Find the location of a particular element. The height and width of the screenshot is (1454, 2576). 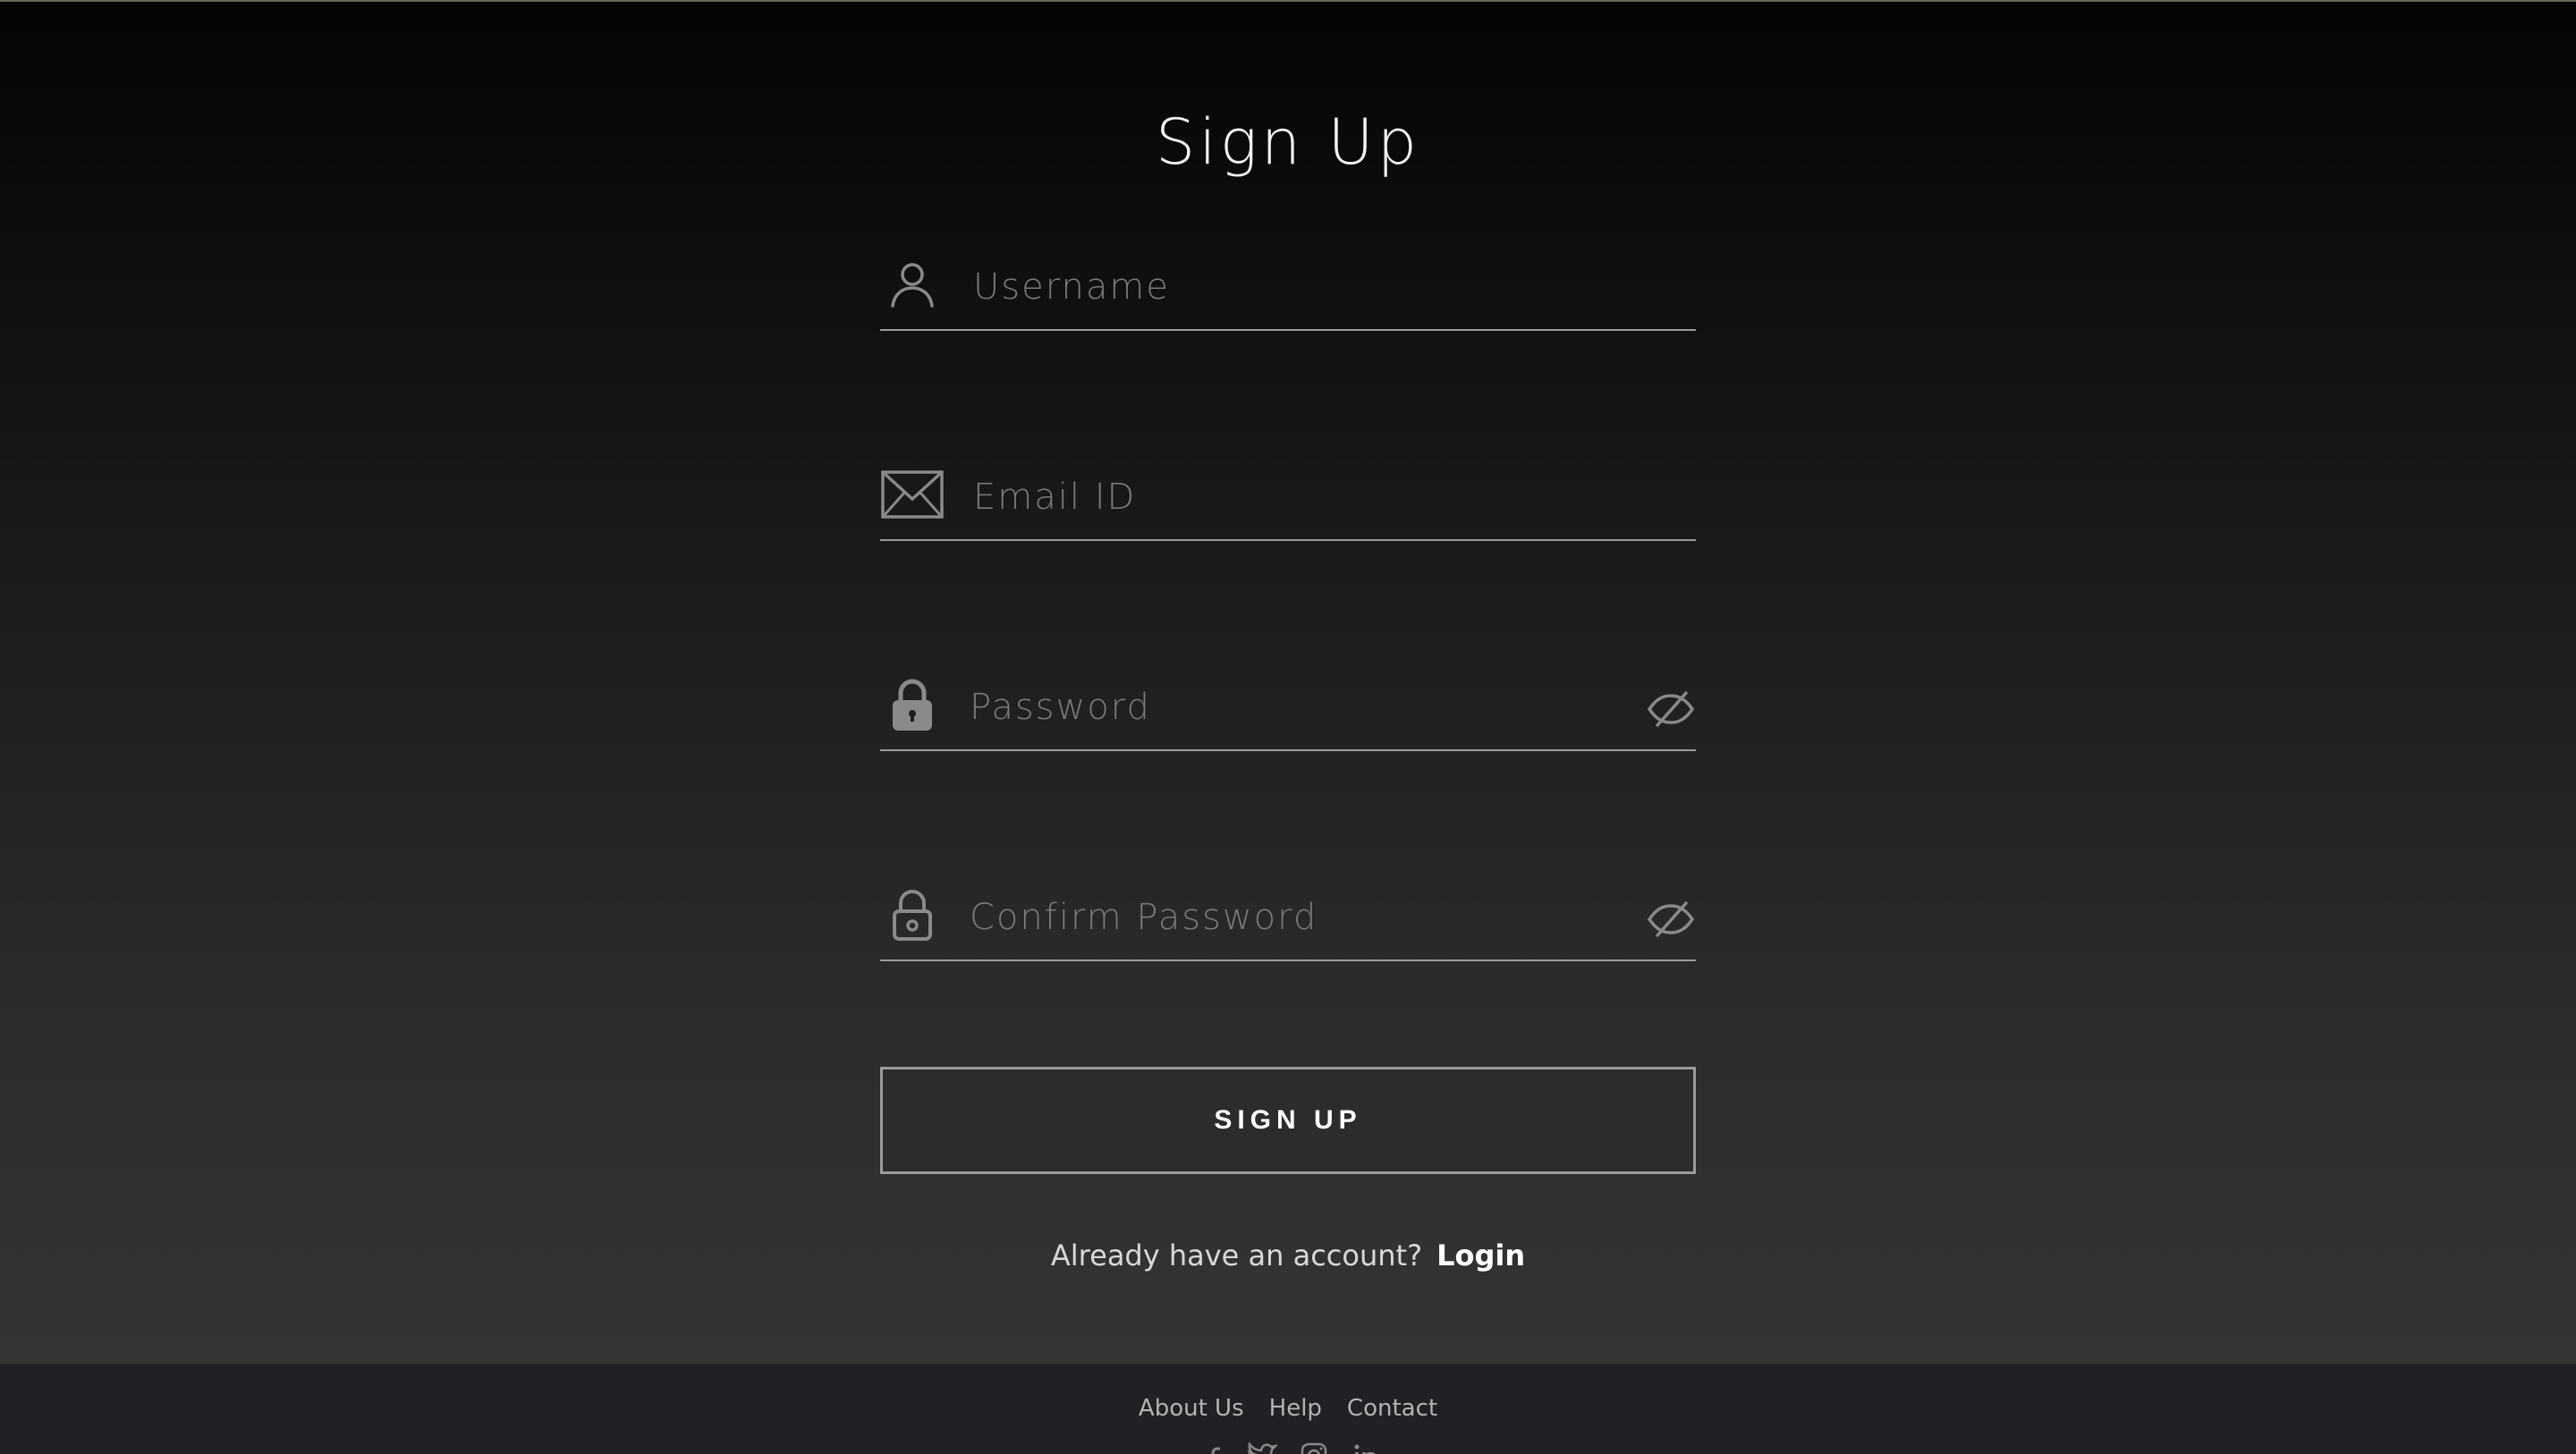

footer: About Us Help Contact is located at coordinates (1288, 1409).